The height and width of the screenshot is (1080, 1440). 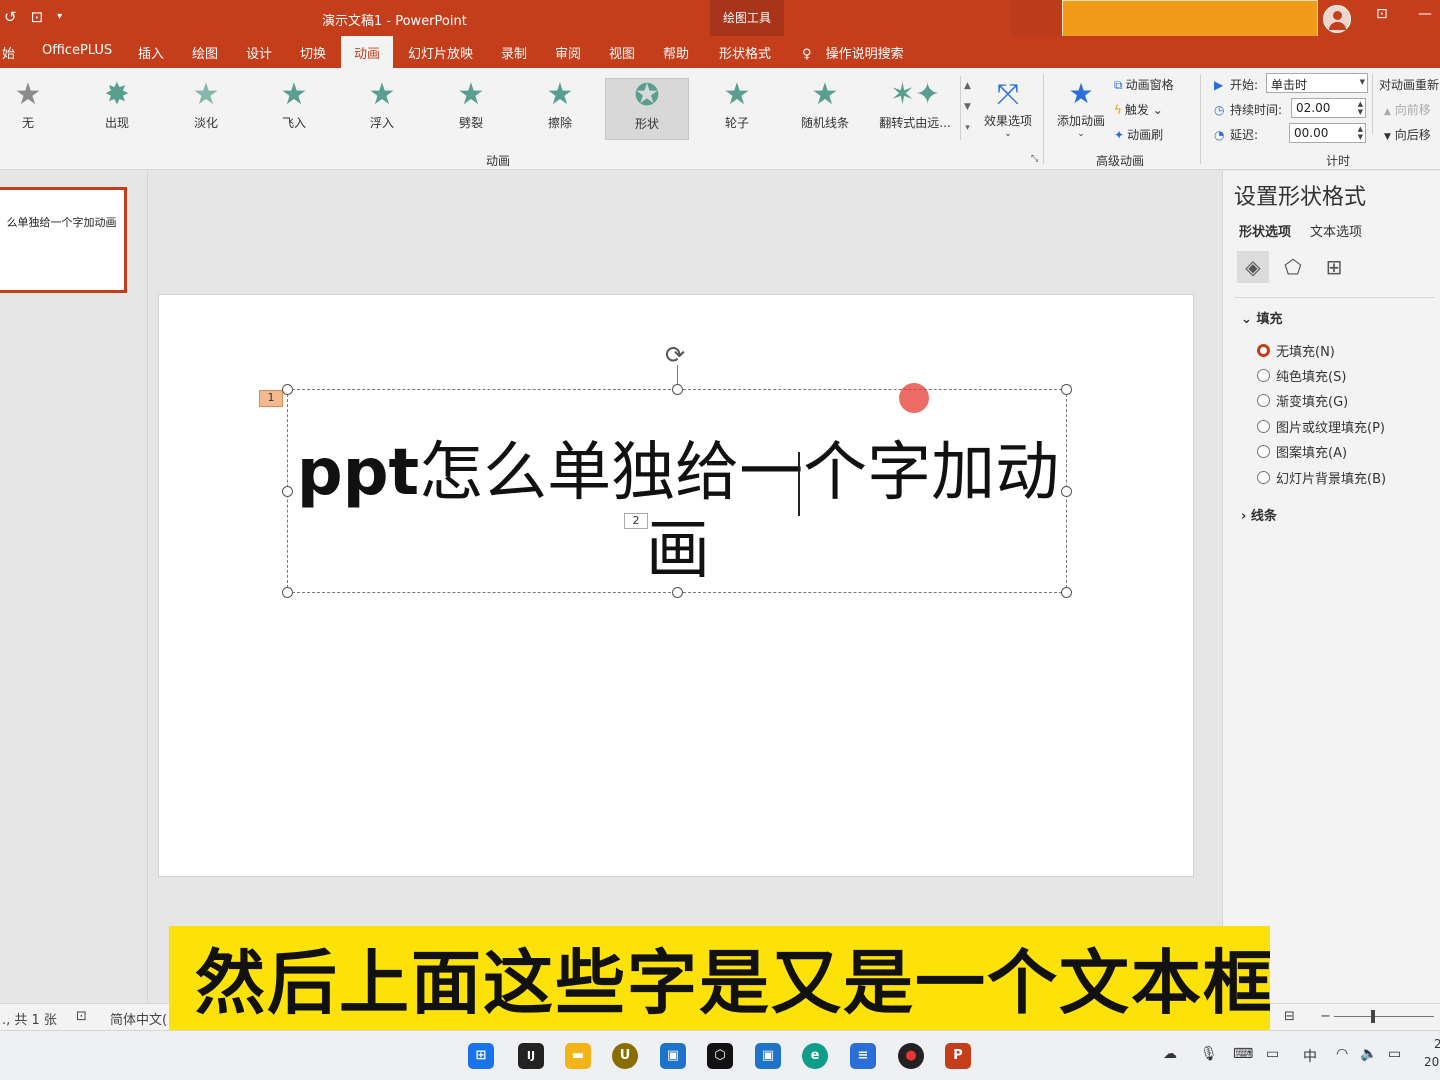 I want to click on account-avatar-icon, so click(x=1337, y=19).